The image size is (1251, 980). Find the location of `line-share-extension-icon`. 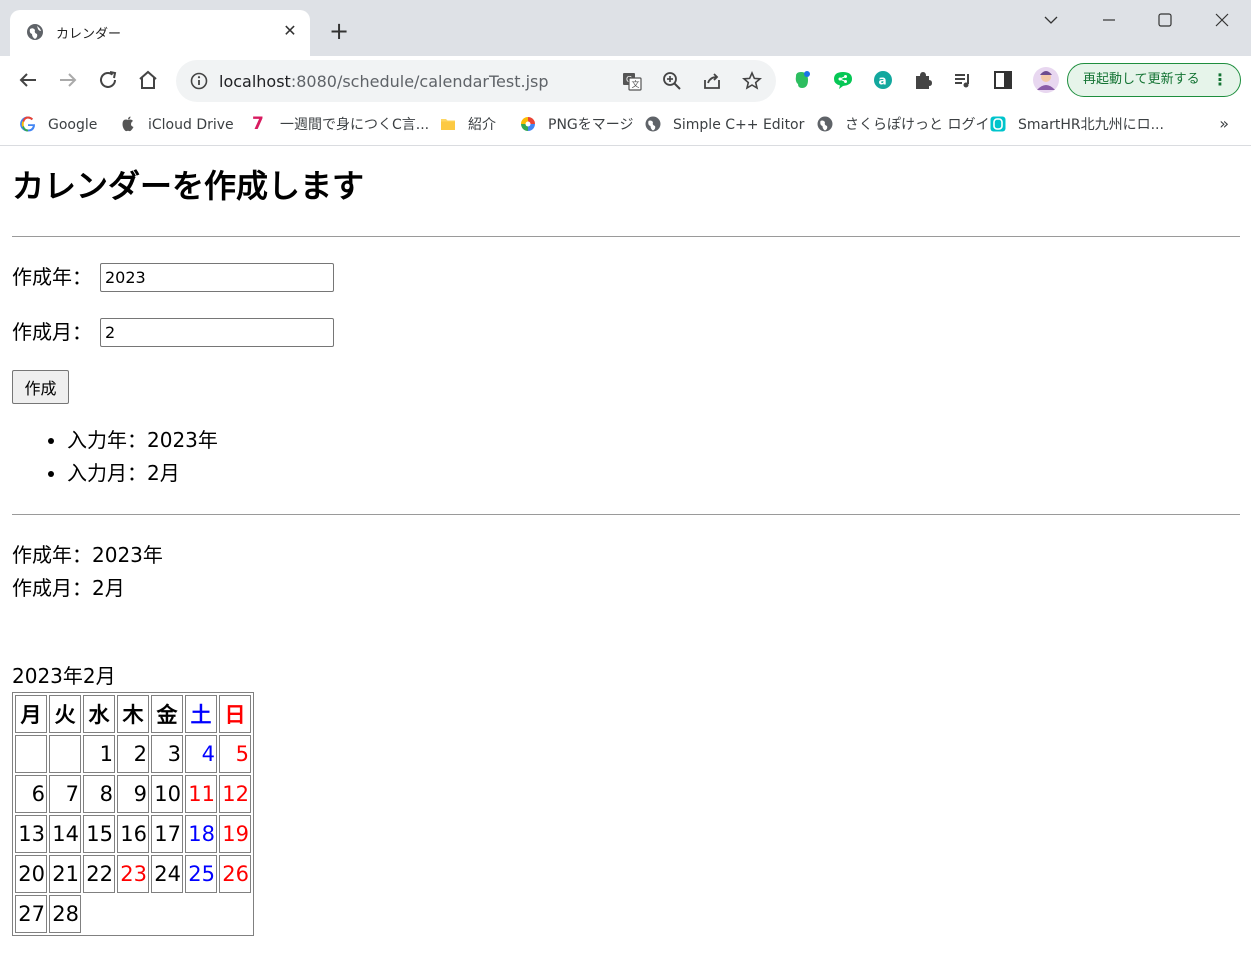

line-share-extension-icon is located at coordinates (843, 80).